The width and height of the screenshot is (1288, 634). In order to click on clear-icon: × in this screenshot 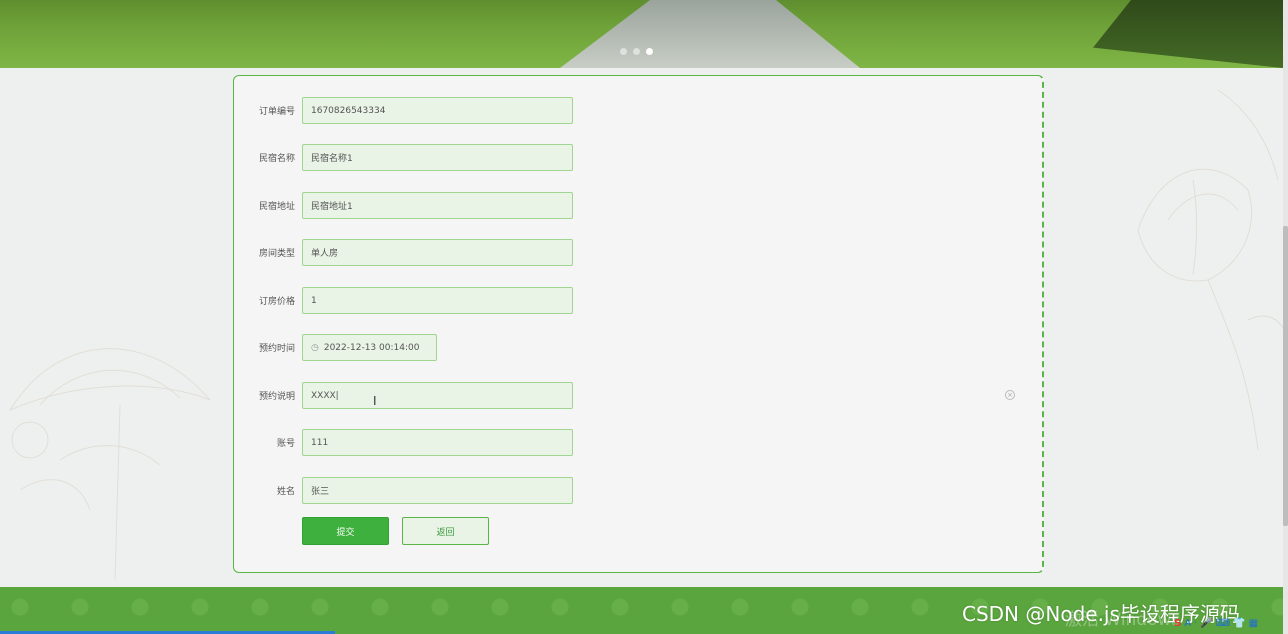, I will do `click(1010, 395)`.